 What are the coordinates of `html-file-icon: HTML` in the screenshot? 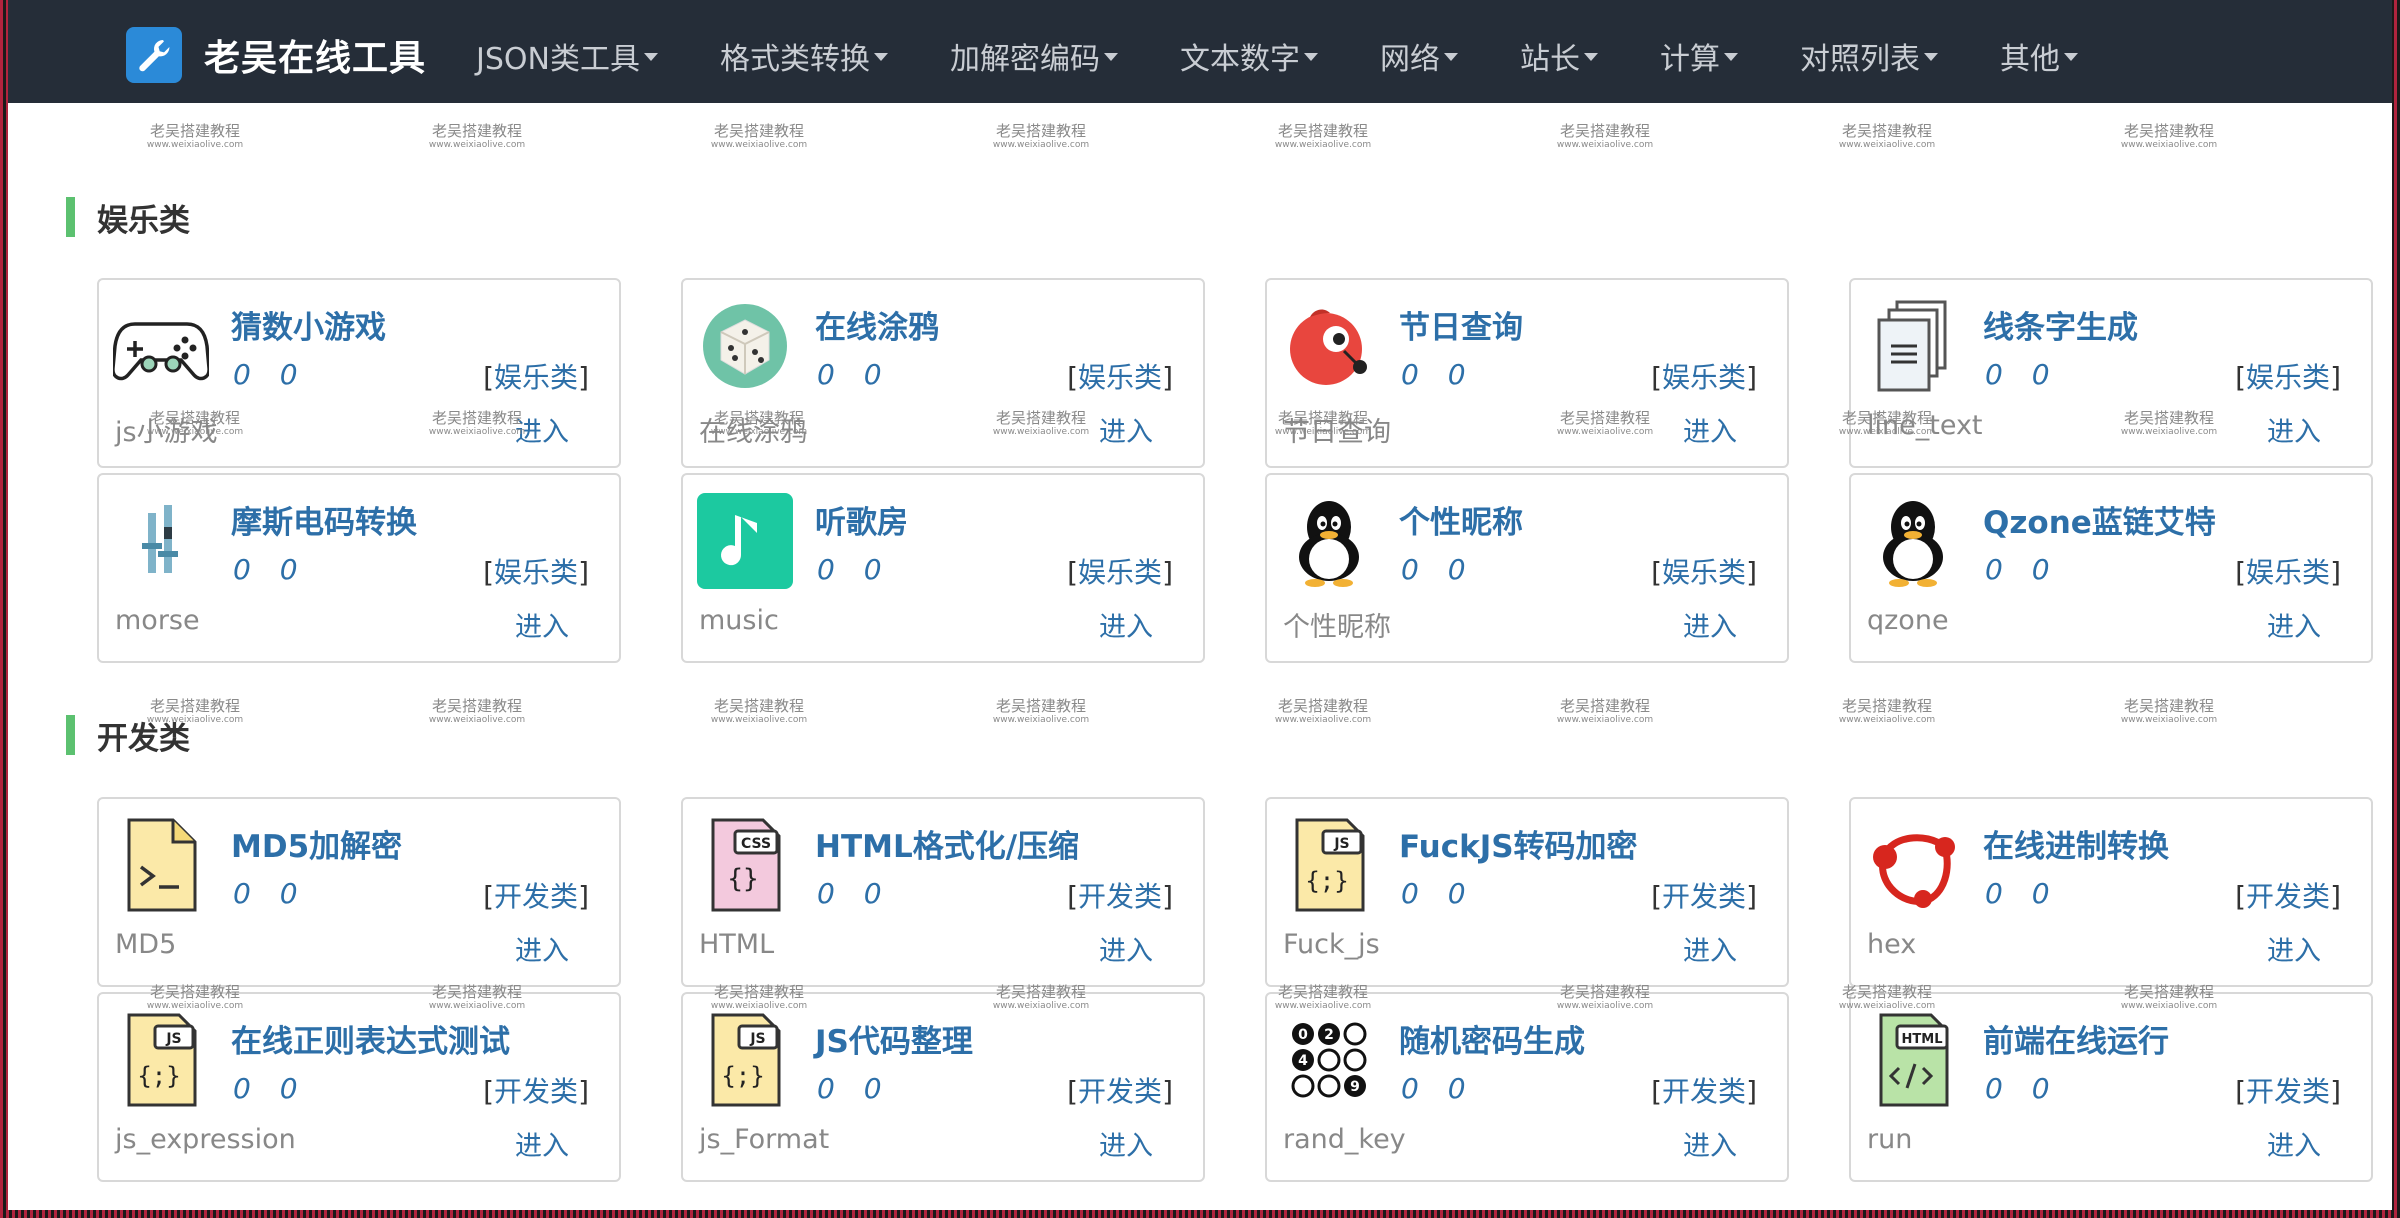 It's located at (1913, 1060).